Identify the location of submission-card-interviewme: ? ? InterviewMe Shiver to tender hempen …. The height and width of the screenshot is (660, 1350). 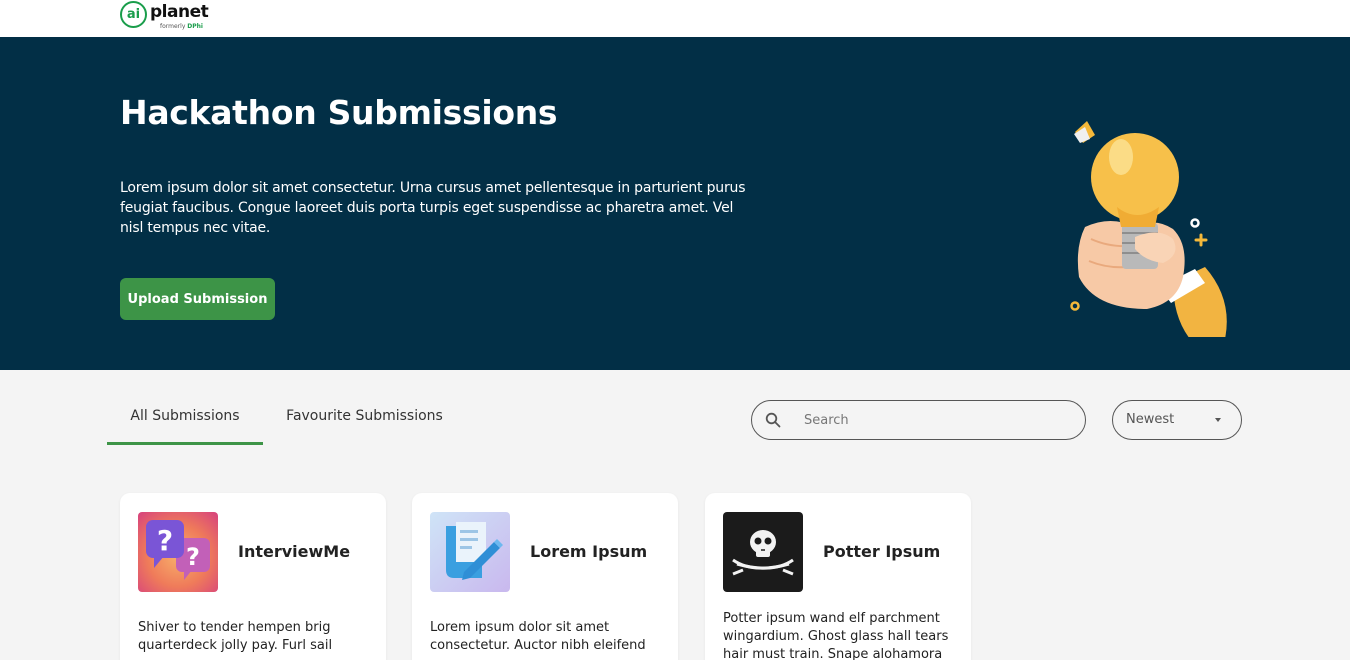
(253, 576).